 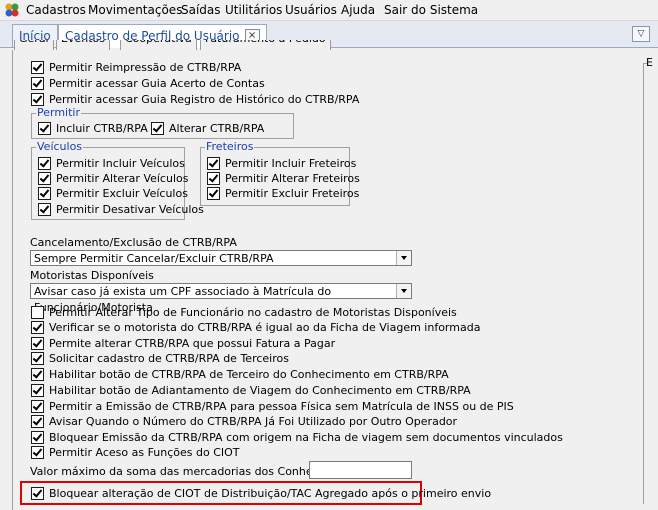 I want to click on subtab-cooperativa: Cooperativa, so click(x=158, y=45).